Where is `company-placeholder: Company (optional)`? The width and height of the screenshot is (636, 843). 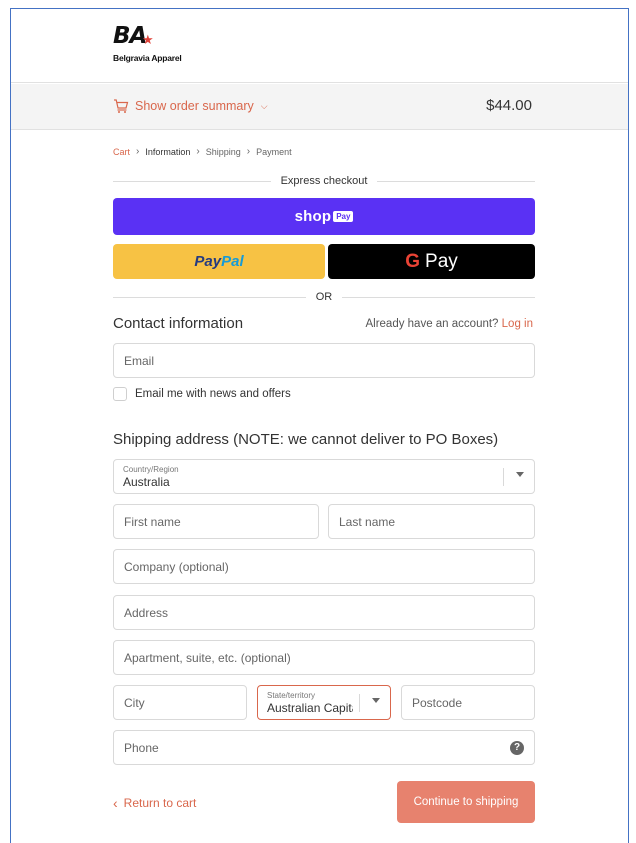 company-placeholder: Company (optional) is located at coordinates (176, 567).